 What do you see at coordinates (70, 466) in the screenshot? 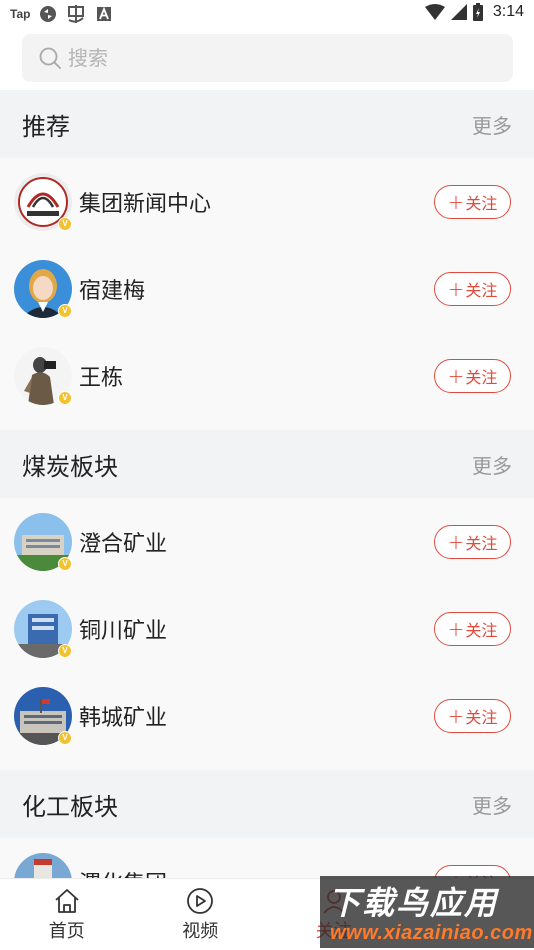
I see `section-title: 煤炭板块` at bounding box center [70, 466].